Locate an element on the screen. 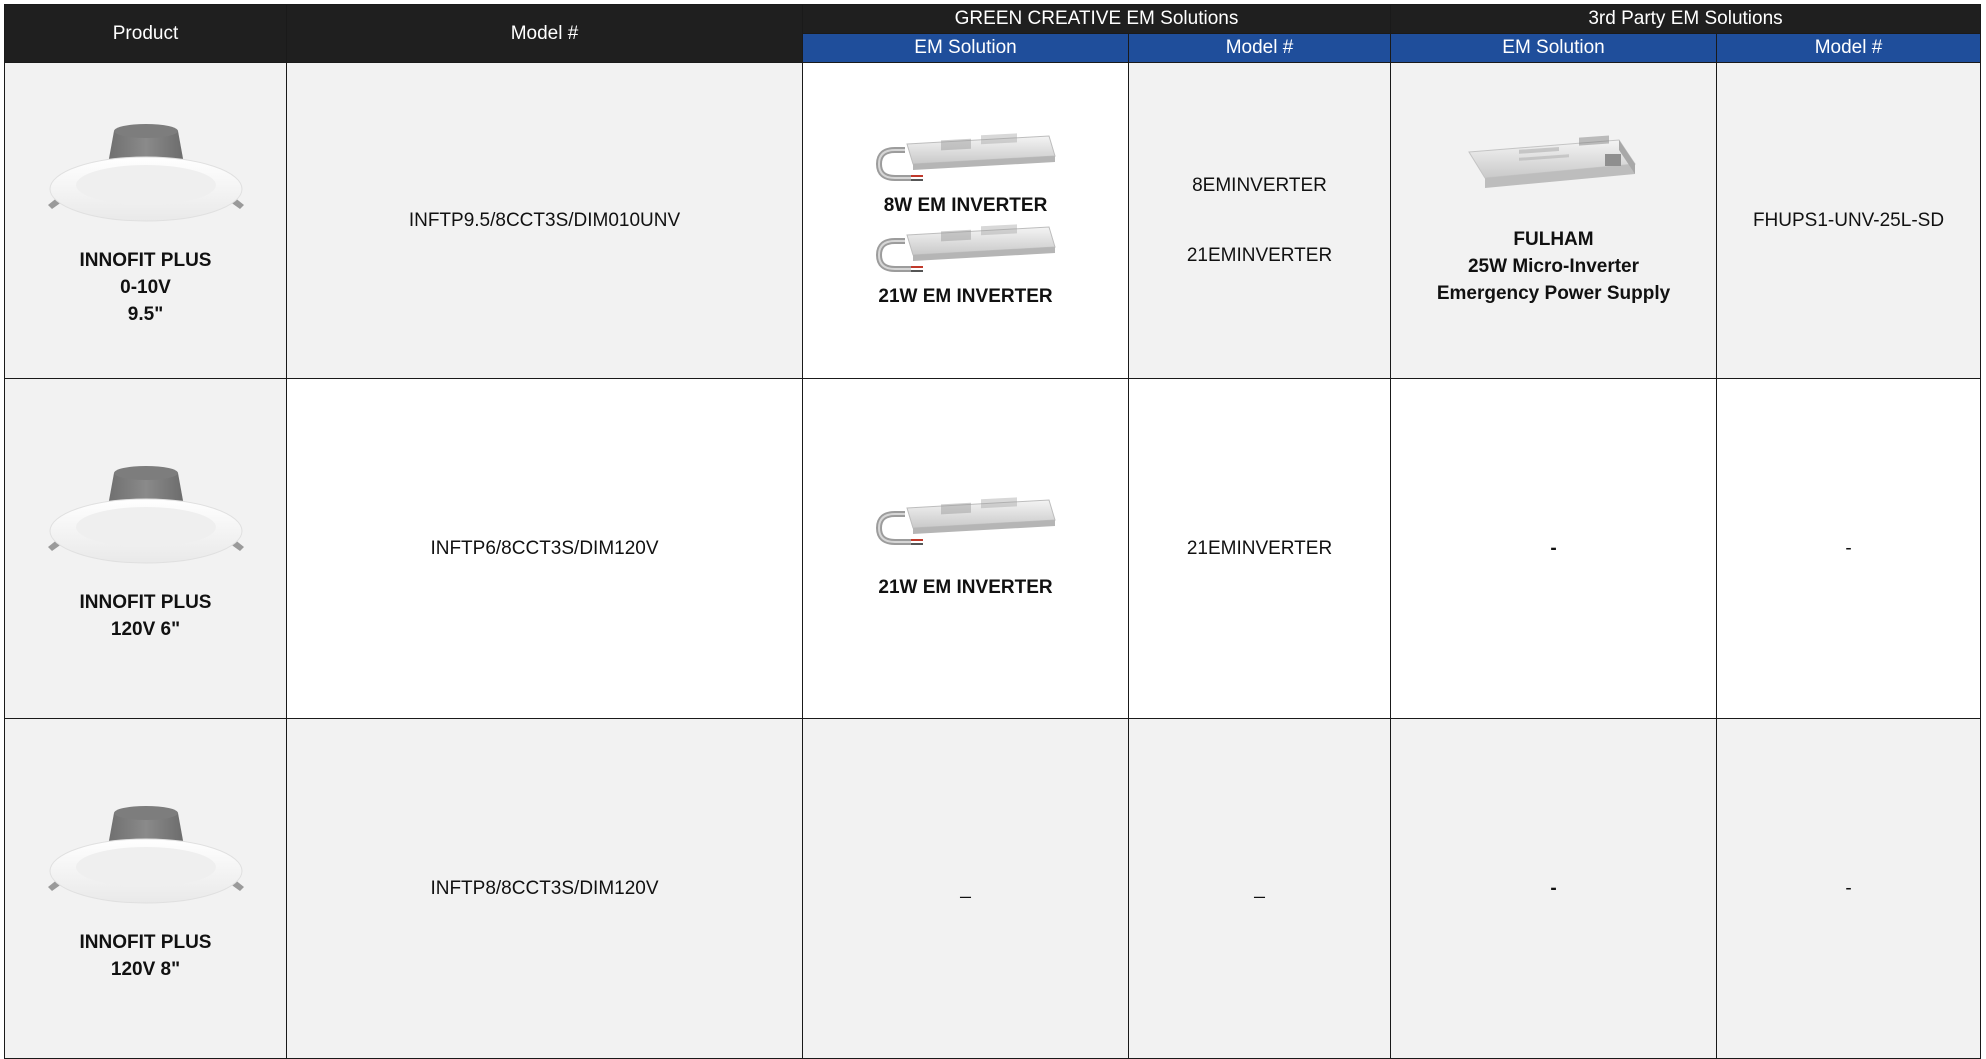  product-cell: INNOFIT PLUS 120V 8" is located at coordinates (145, 888).